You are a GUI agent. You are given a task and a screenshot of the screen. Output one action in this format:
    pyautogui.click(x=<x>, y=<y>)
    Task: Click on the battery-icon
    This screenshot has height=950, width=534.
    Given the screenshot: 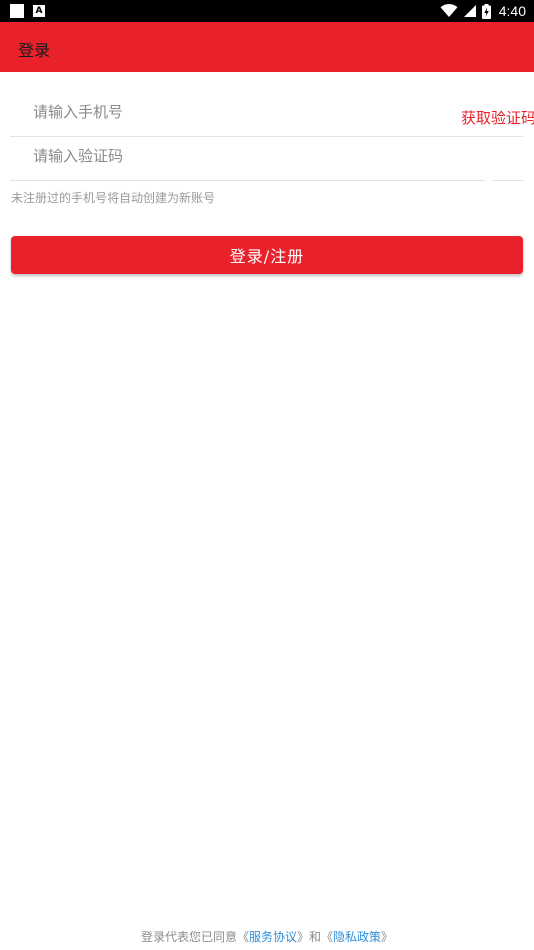 What is the action you would take?
    pyautogui.click(x=486, y=11)
    